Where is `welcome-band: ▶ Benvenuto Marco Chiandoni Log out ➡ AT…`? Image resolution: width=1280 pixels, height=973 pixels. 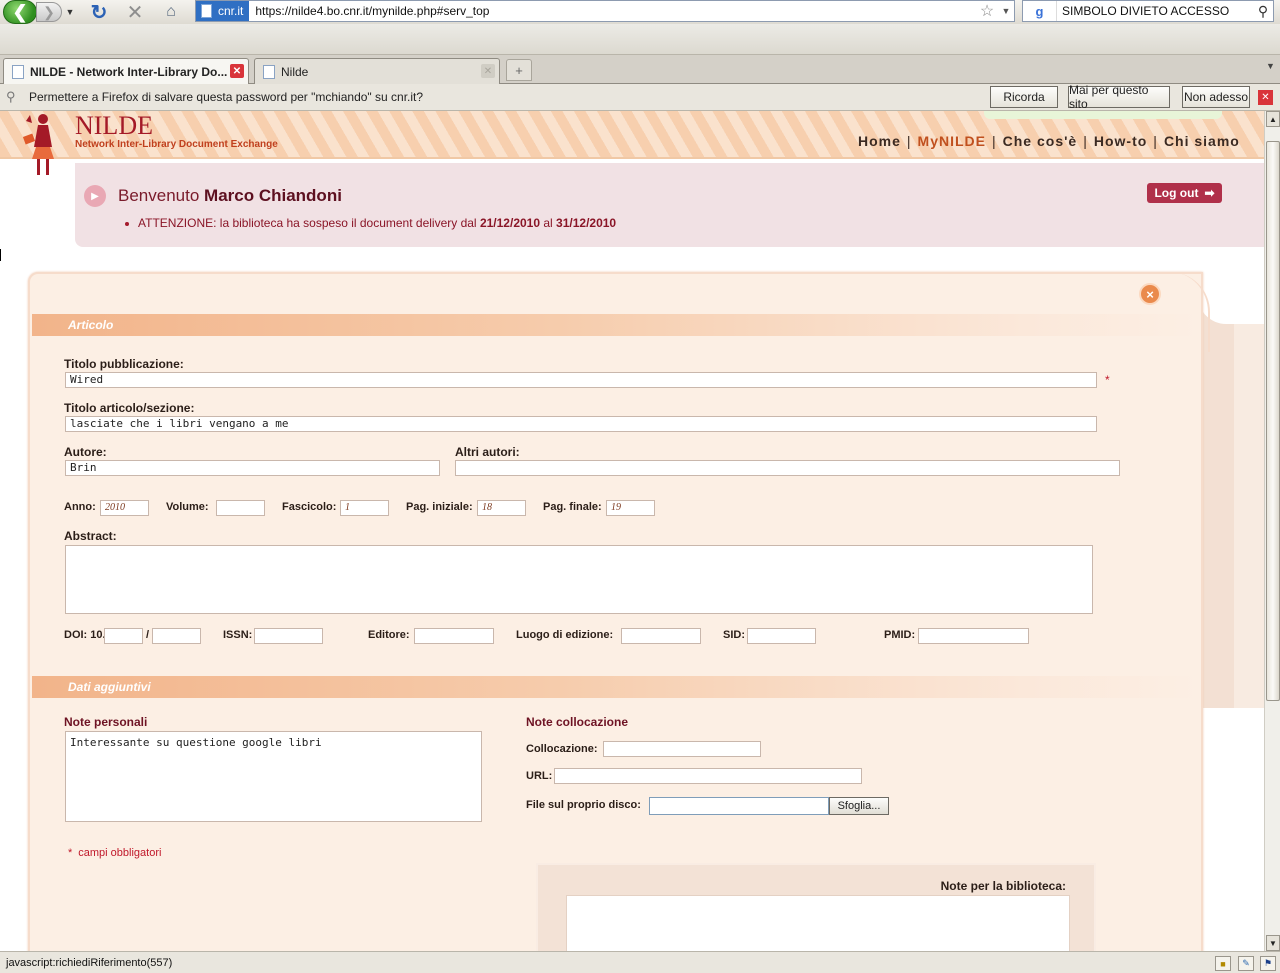
welcome-band: ▶ Benvenuto Marco Chiandoni Log out ➡ AT… is located at coordinates (669, 205).